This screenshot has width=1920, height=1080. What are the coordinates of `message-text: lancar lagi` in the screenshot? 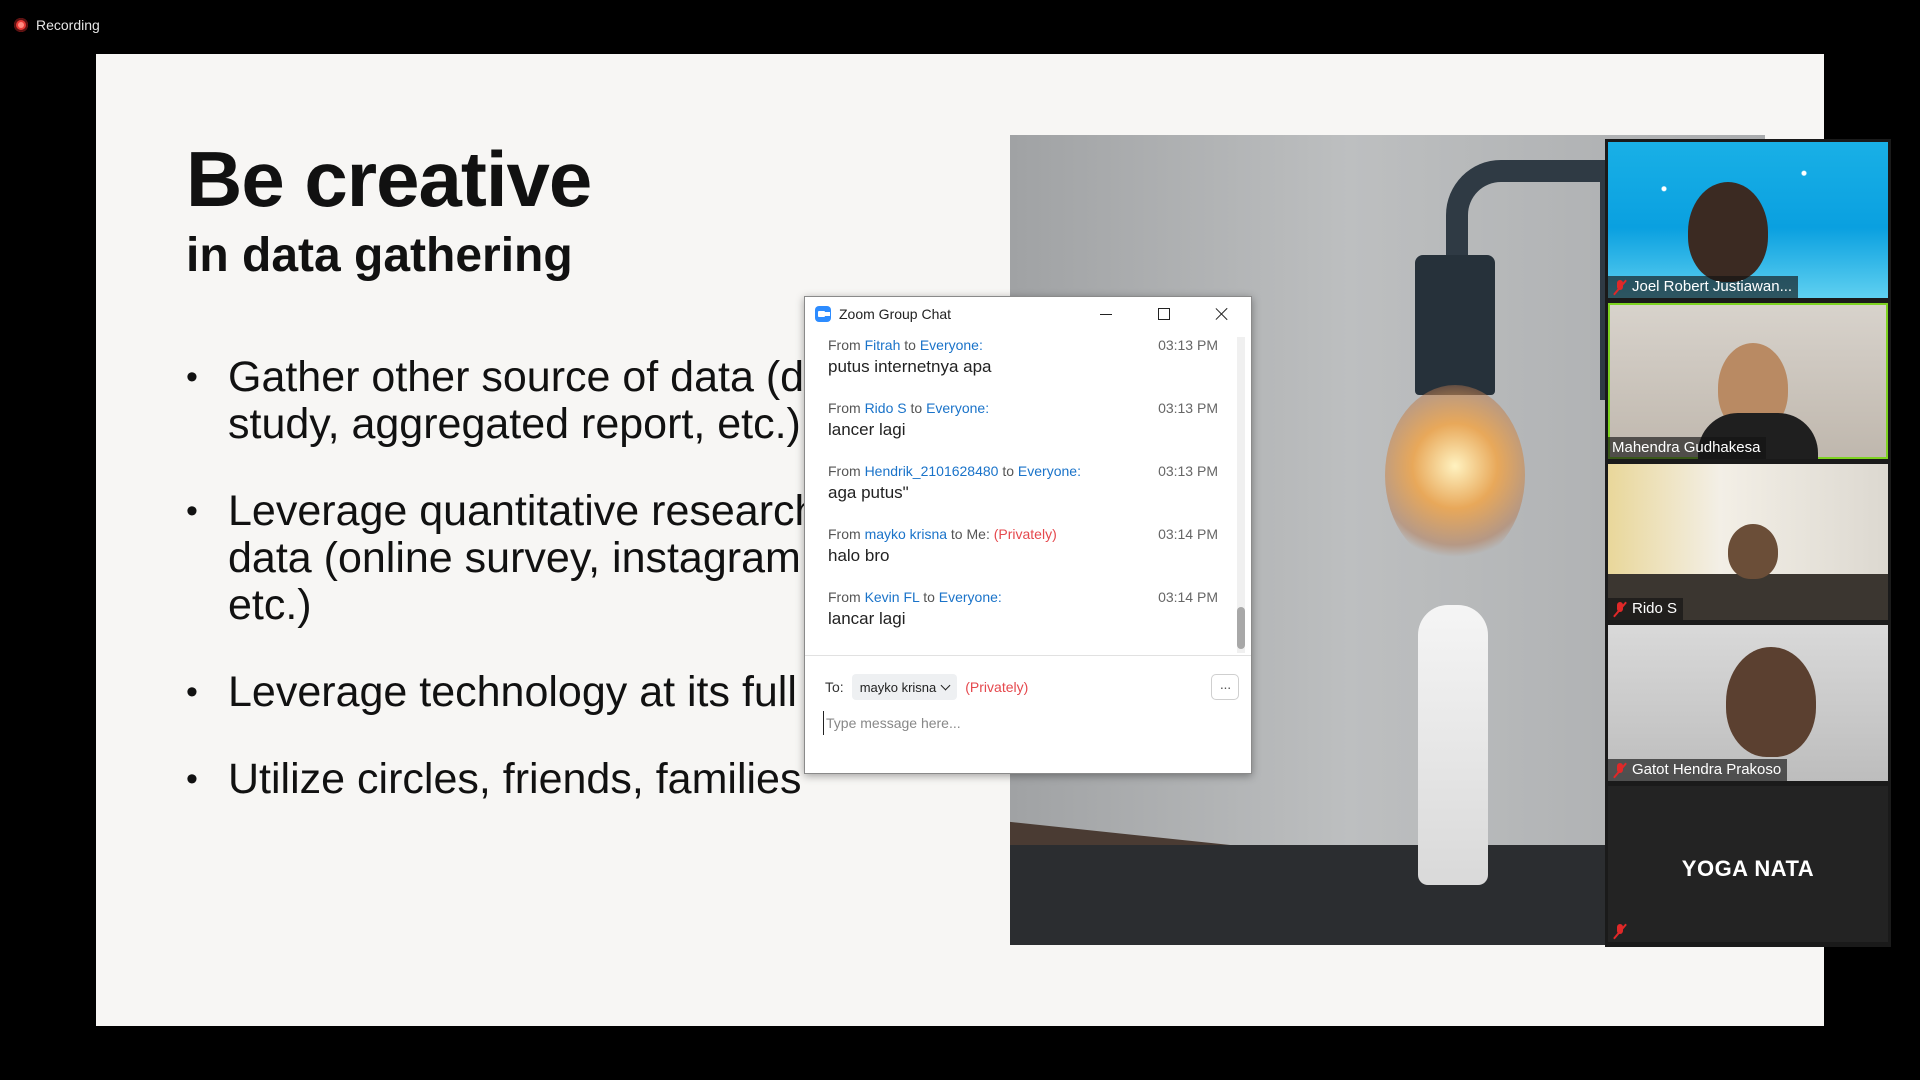 It's located at (867, 618).